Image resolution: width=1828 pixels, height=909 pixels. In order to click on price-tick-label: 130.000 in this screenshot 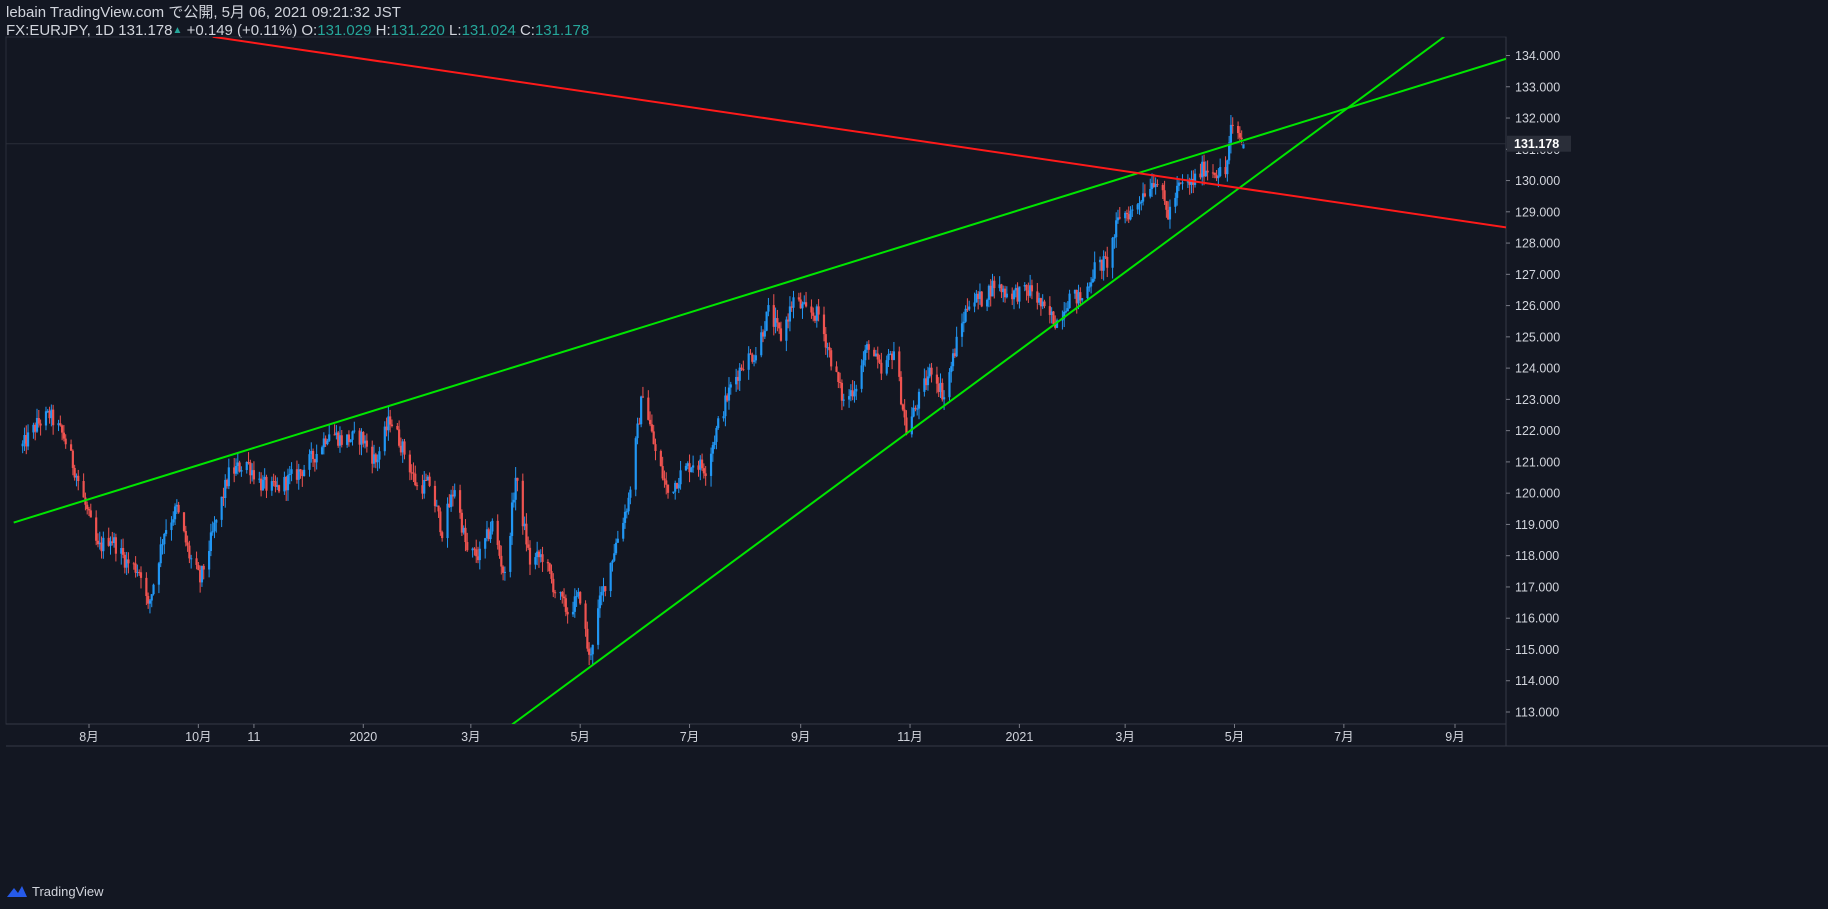, I will do `click(1537, 181)`.